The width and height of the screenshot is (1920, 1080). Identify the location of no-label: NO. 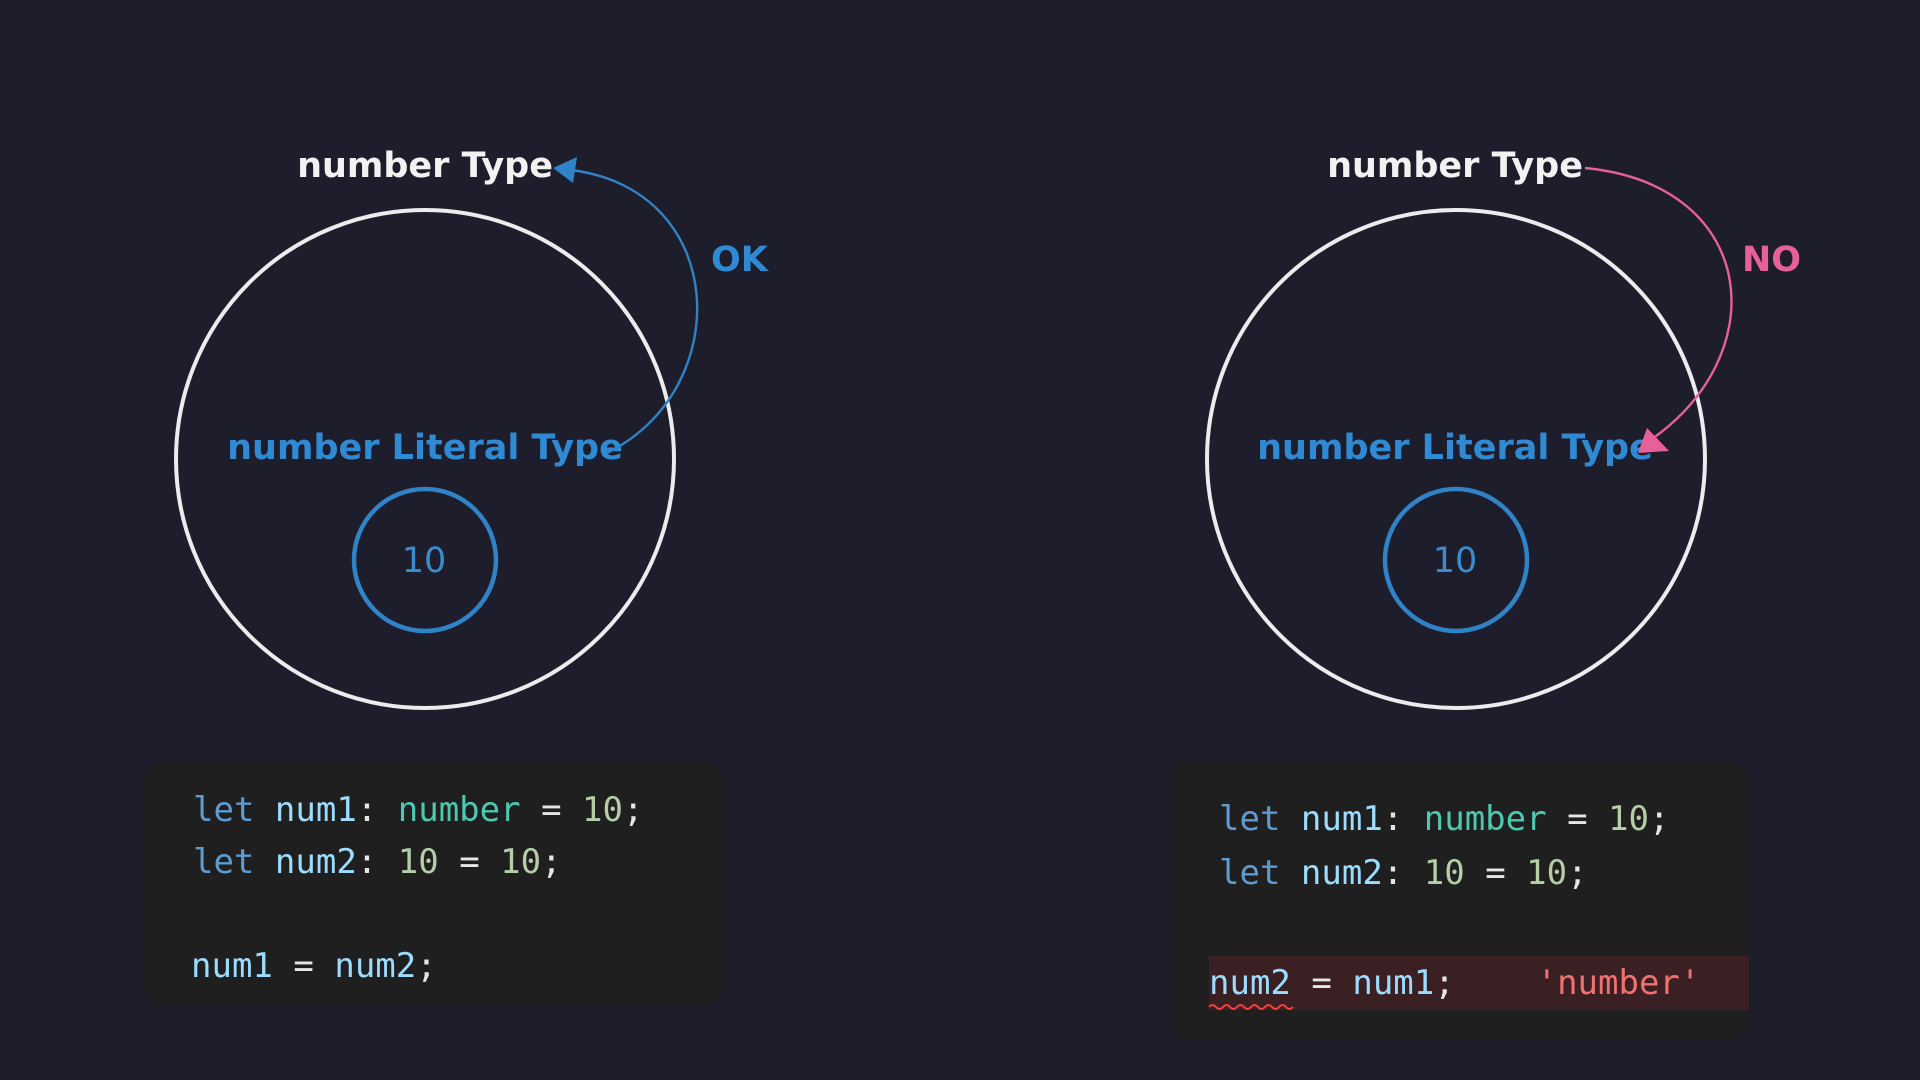
(1771, 260).